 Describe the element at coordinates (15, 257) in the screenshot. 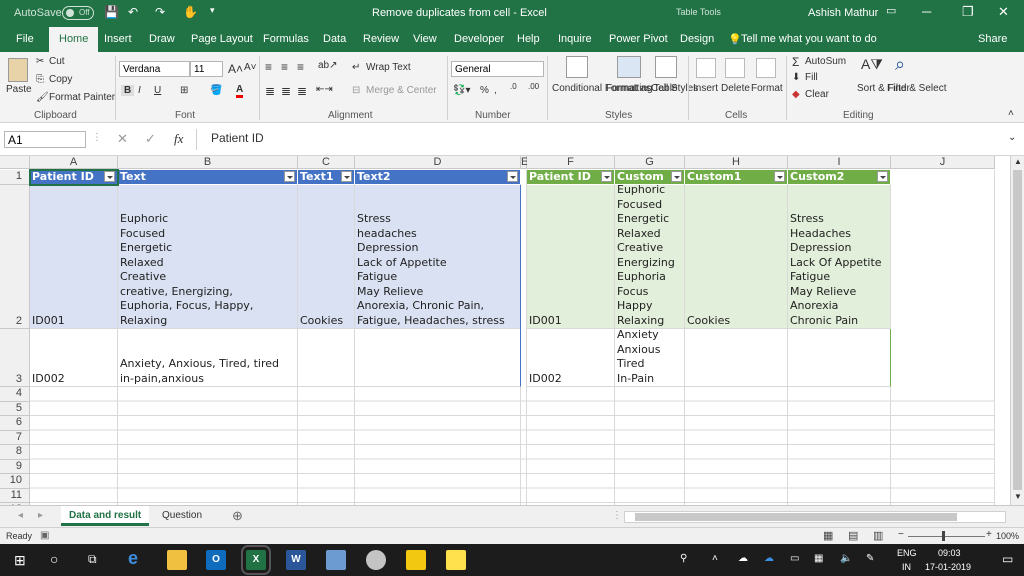

I see `row-header: 2` at that location.